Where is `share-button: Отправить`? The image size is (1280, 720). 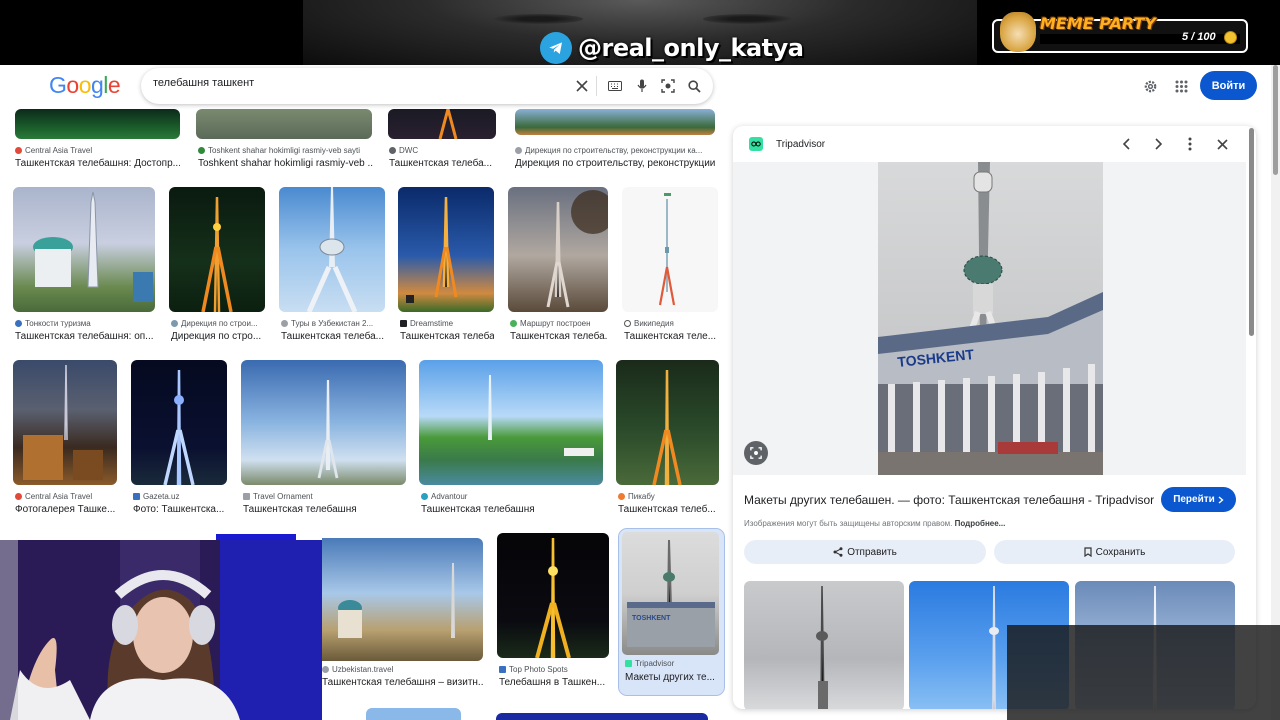
share-button: Отправить is located at coordinates (865, 552).